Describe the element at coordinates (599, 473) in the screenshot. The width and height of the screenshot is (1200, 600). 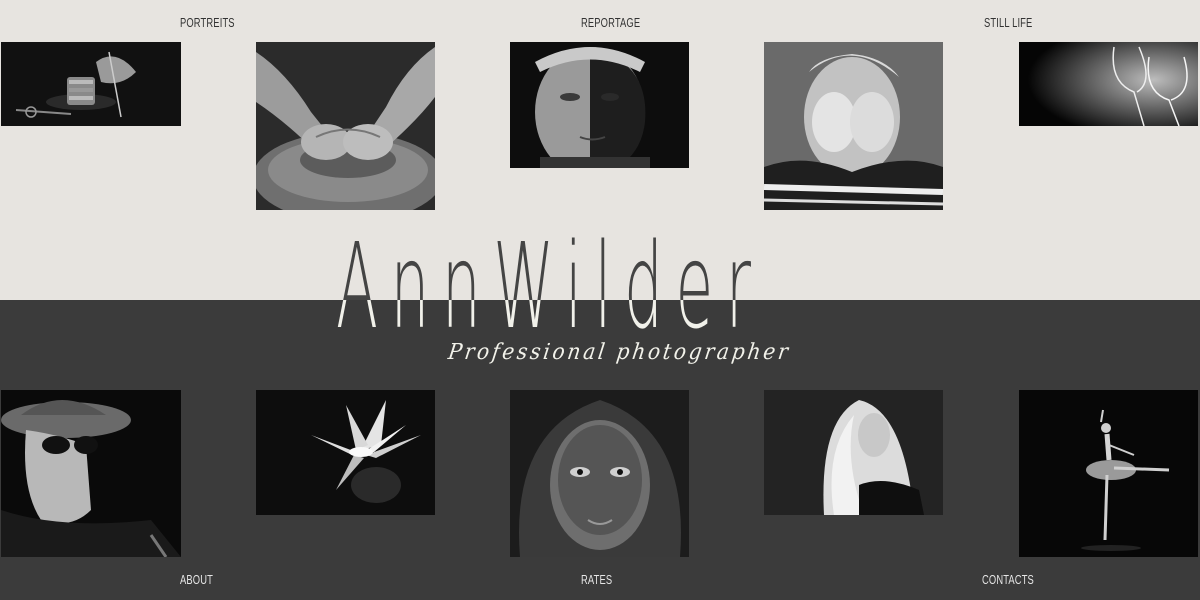
I see `photo-hooded-face` at that location.